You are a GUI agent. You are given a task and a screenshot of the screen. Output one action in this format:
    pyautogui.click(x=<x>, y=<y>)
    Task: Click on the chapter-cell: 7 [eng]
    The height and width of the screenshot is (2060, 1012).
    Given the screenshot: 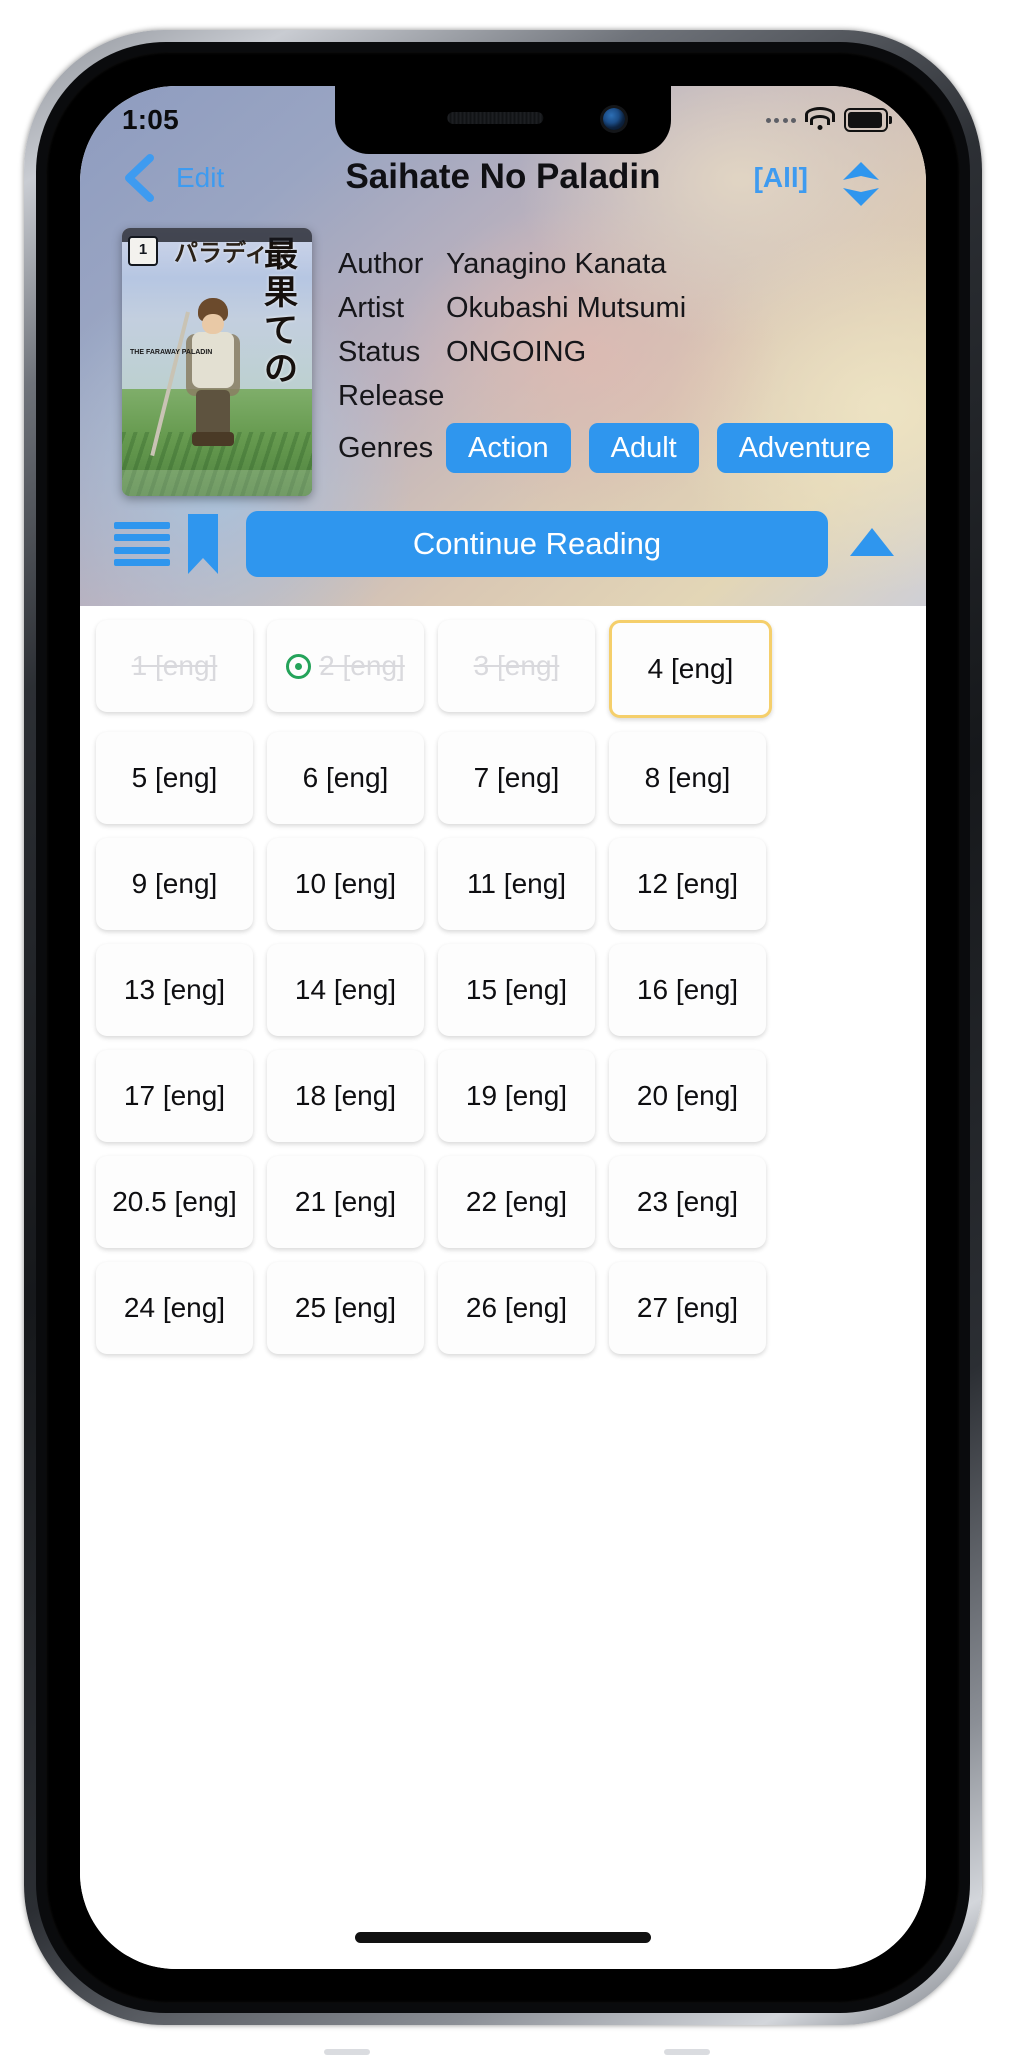 What is the action you would take?
    pyautogui.click(x=516, y=778)
    